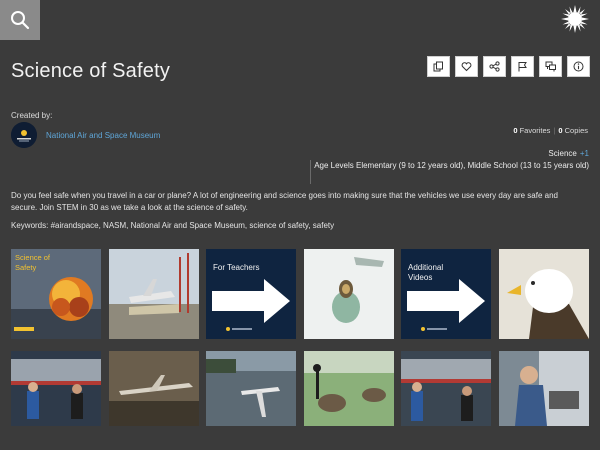 The image size is (600, 450). I want to click on resource-tile: Science of Safety, so click(56, 294).